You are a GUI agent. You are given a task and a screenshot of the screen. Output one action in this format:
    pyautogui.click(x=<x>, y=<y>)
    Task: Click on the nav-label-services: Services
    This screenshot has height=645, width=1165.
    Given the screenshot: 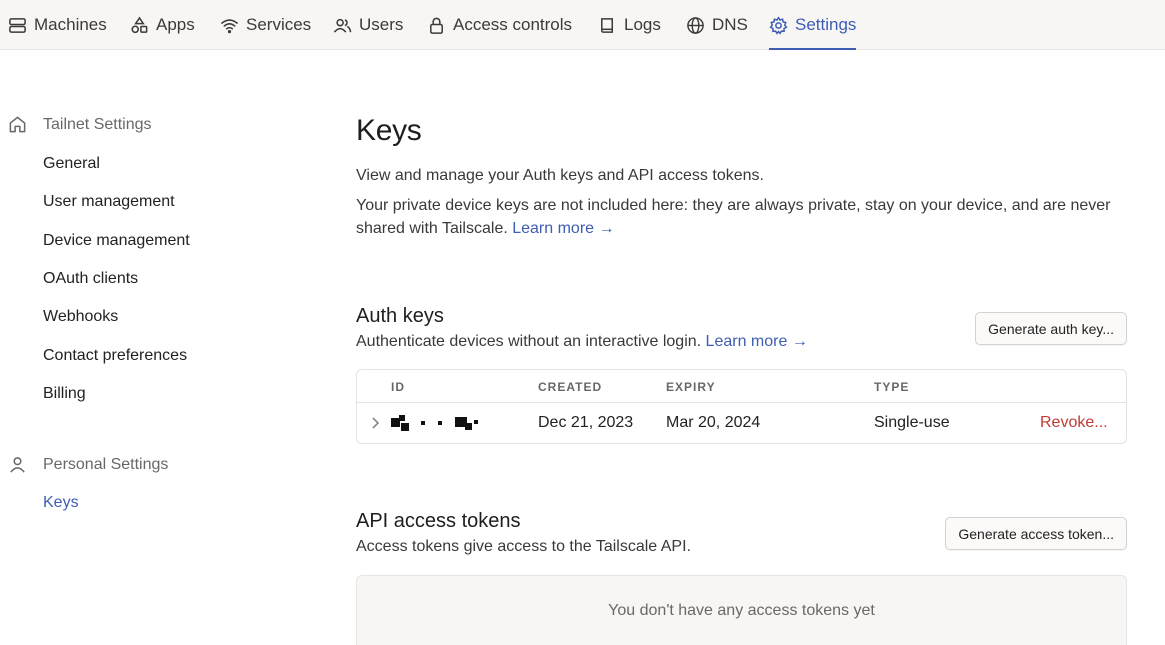 What is the action you would take?
    pyautogui.click(x=279, y=24)
    